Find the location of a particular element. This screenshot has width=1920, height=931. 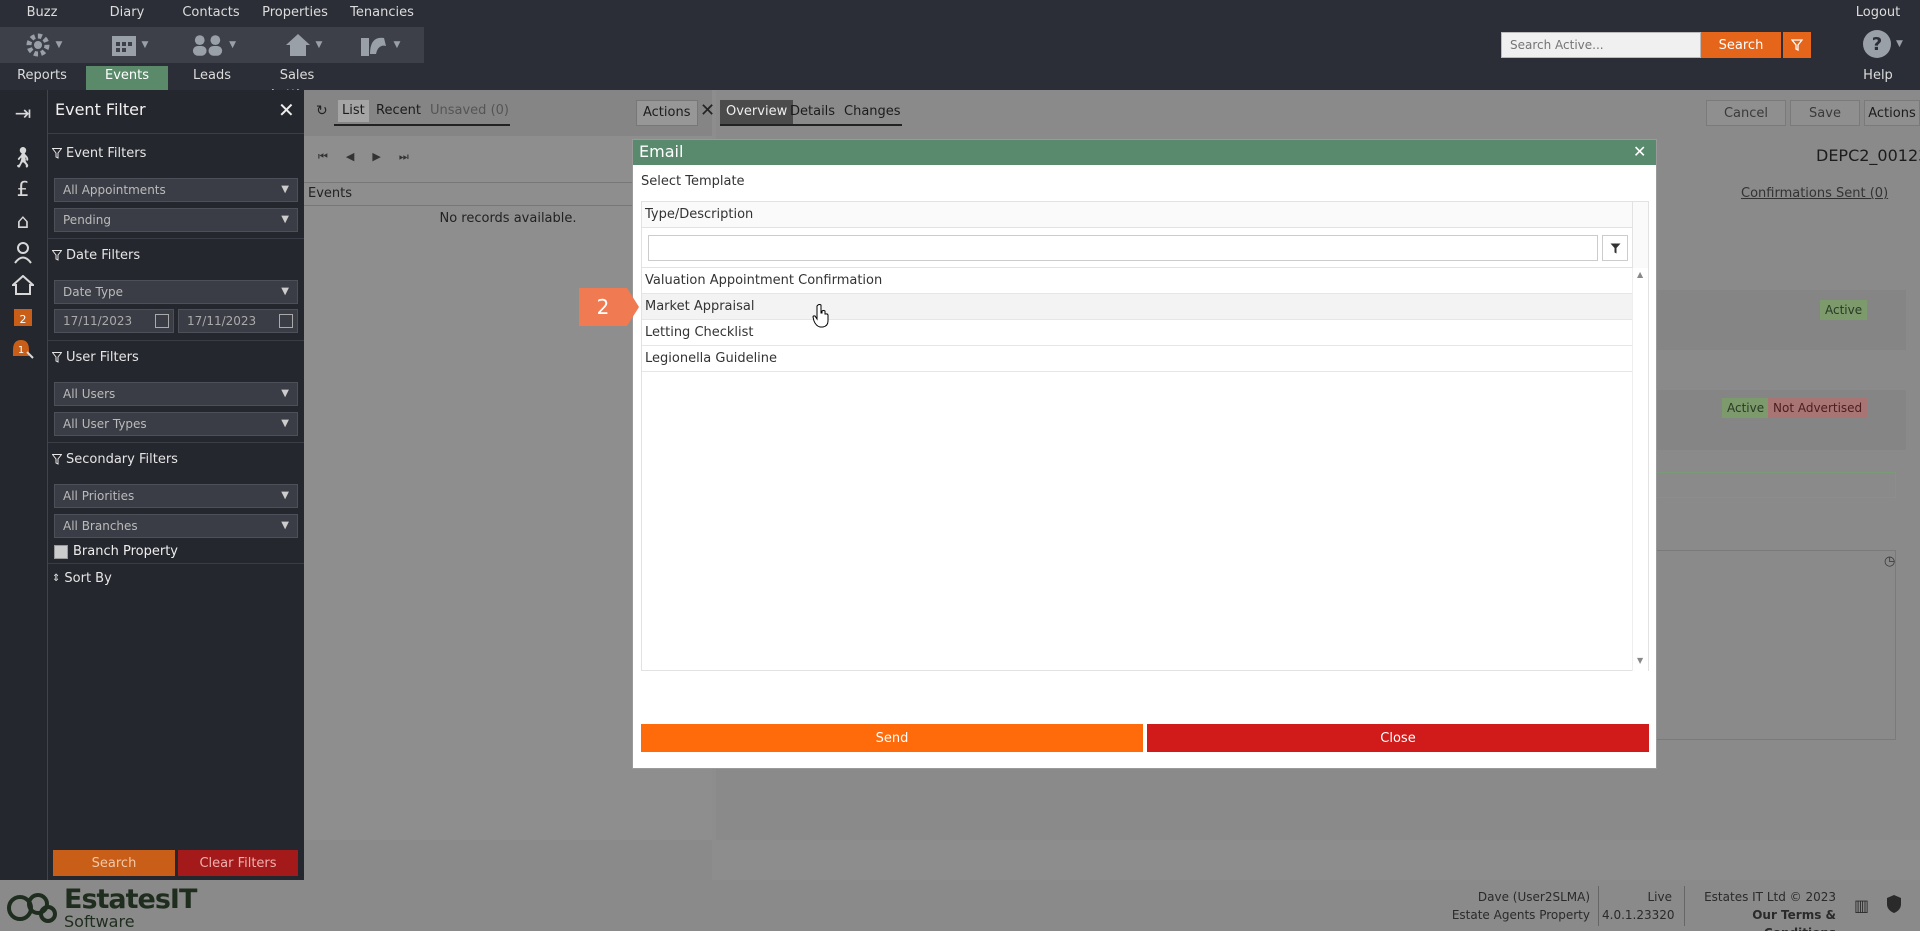

user-types-select: All User Types ▼ is located at coordinates (176, 424).